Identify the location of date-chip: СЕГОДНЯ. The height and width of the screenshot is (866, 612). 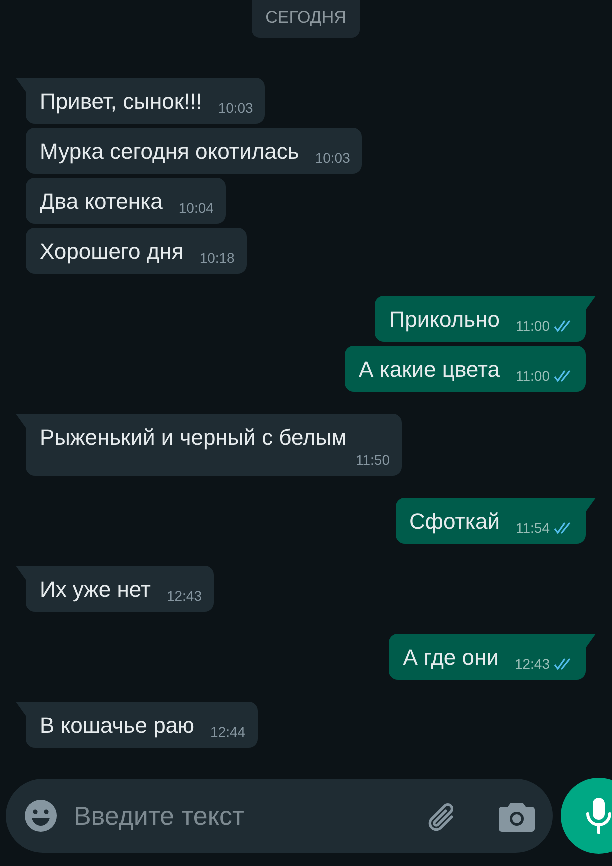
(306, 19).